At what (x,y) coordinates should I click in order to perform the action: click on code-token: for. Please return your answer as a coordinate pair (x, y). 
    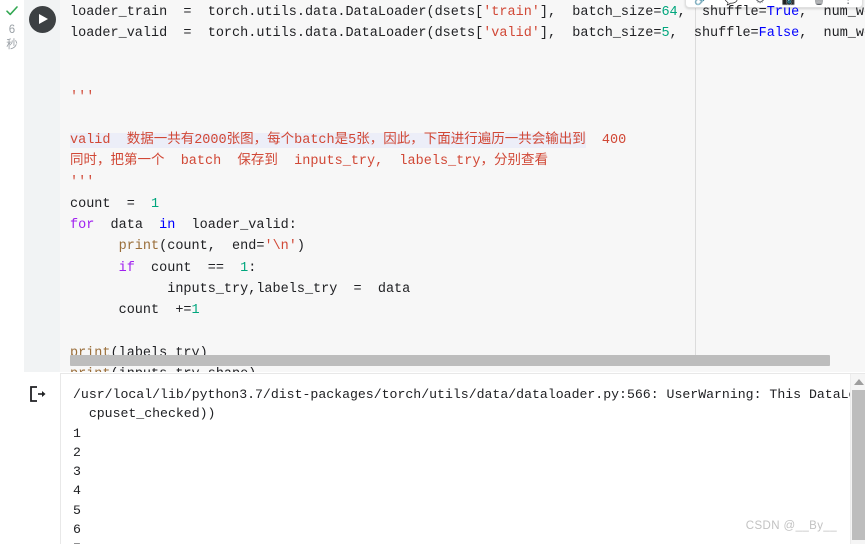
    Looking at the image, I should click on (82, 225).